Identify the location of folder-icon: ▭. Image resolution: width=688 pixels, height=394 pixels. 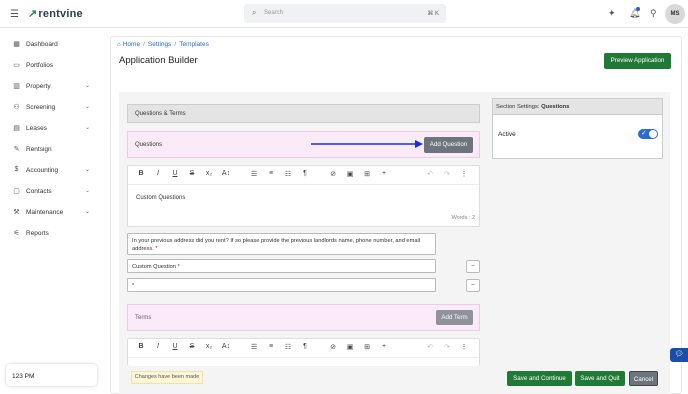
(16, 65).